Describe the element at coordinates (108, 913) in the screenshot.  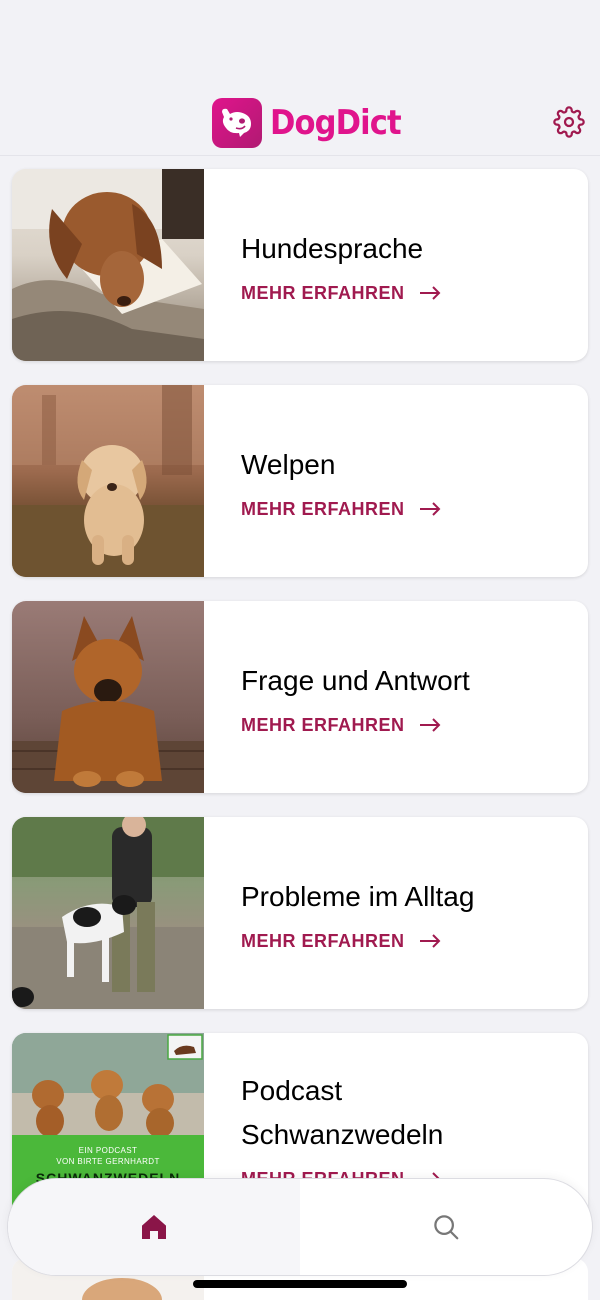
I see `card-image-dog-training` at that location.